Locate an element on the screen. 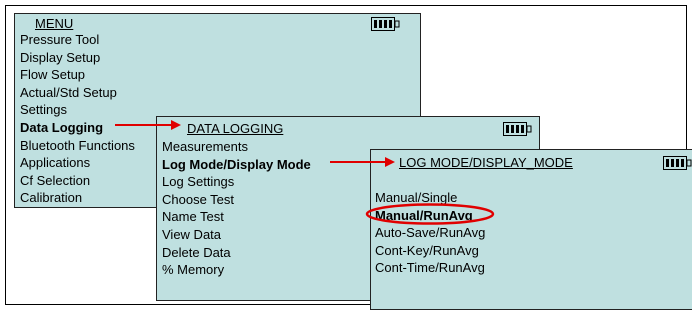  menu-item-log-mode-display-mode: Log Mode/Display Mode is located at coordinates (236, 165).